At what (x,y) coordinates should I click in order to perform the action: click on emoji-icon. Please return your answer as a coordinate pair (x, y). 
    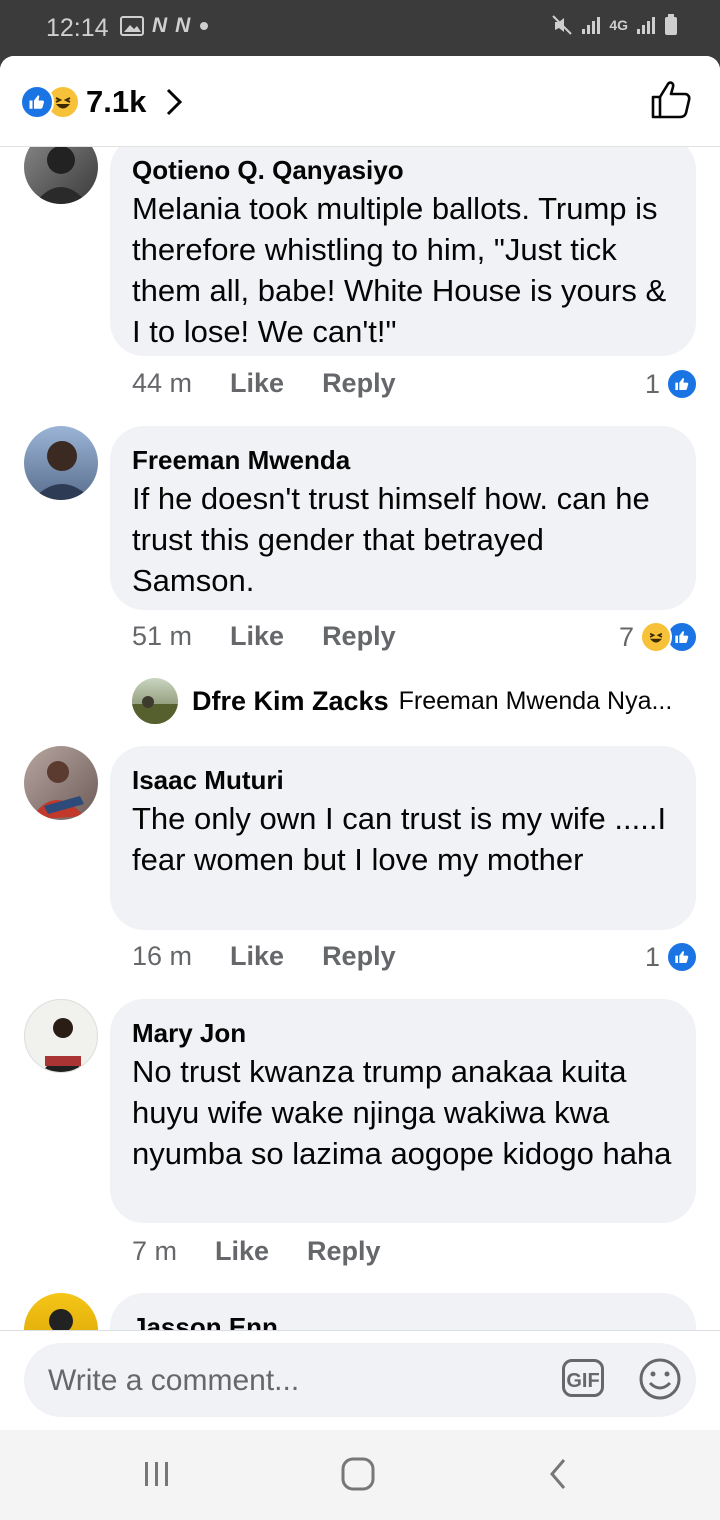
    Looking at the image, I should click on (660, 1379).